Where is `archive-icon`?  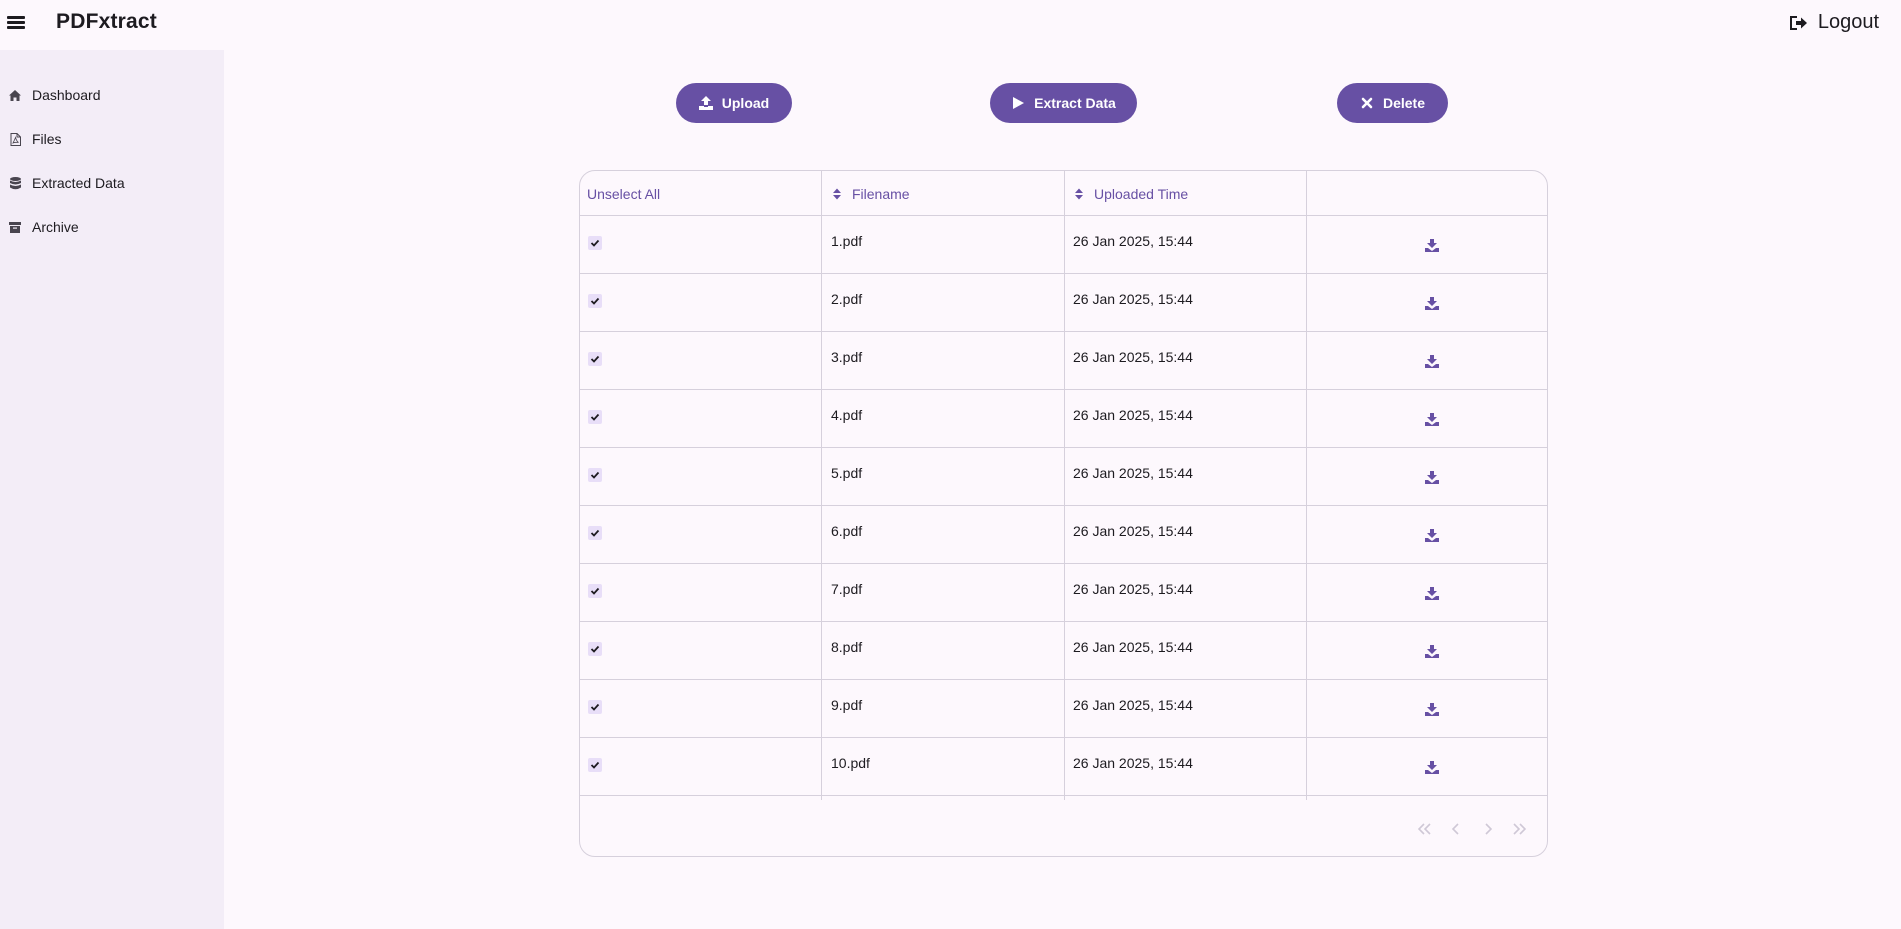 archive-icon is located at coordinates (15, 227).